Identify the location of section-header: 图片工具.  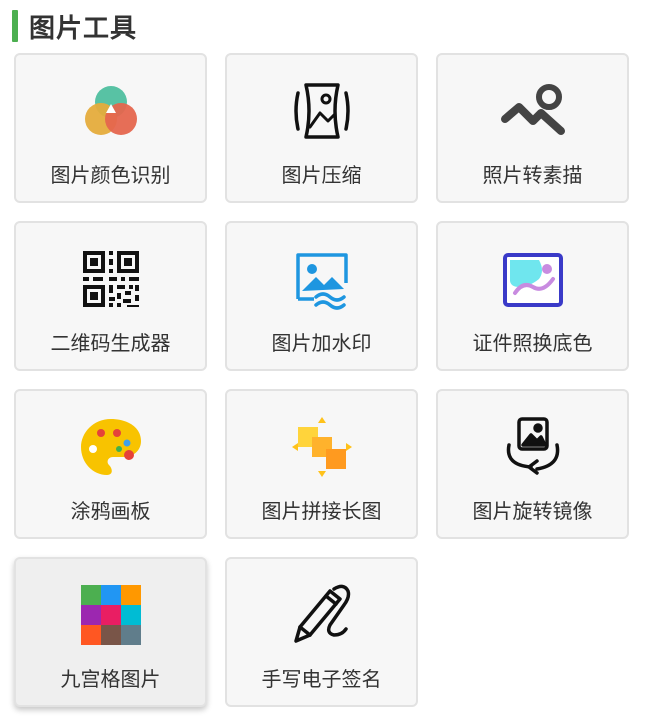
(74, 26).